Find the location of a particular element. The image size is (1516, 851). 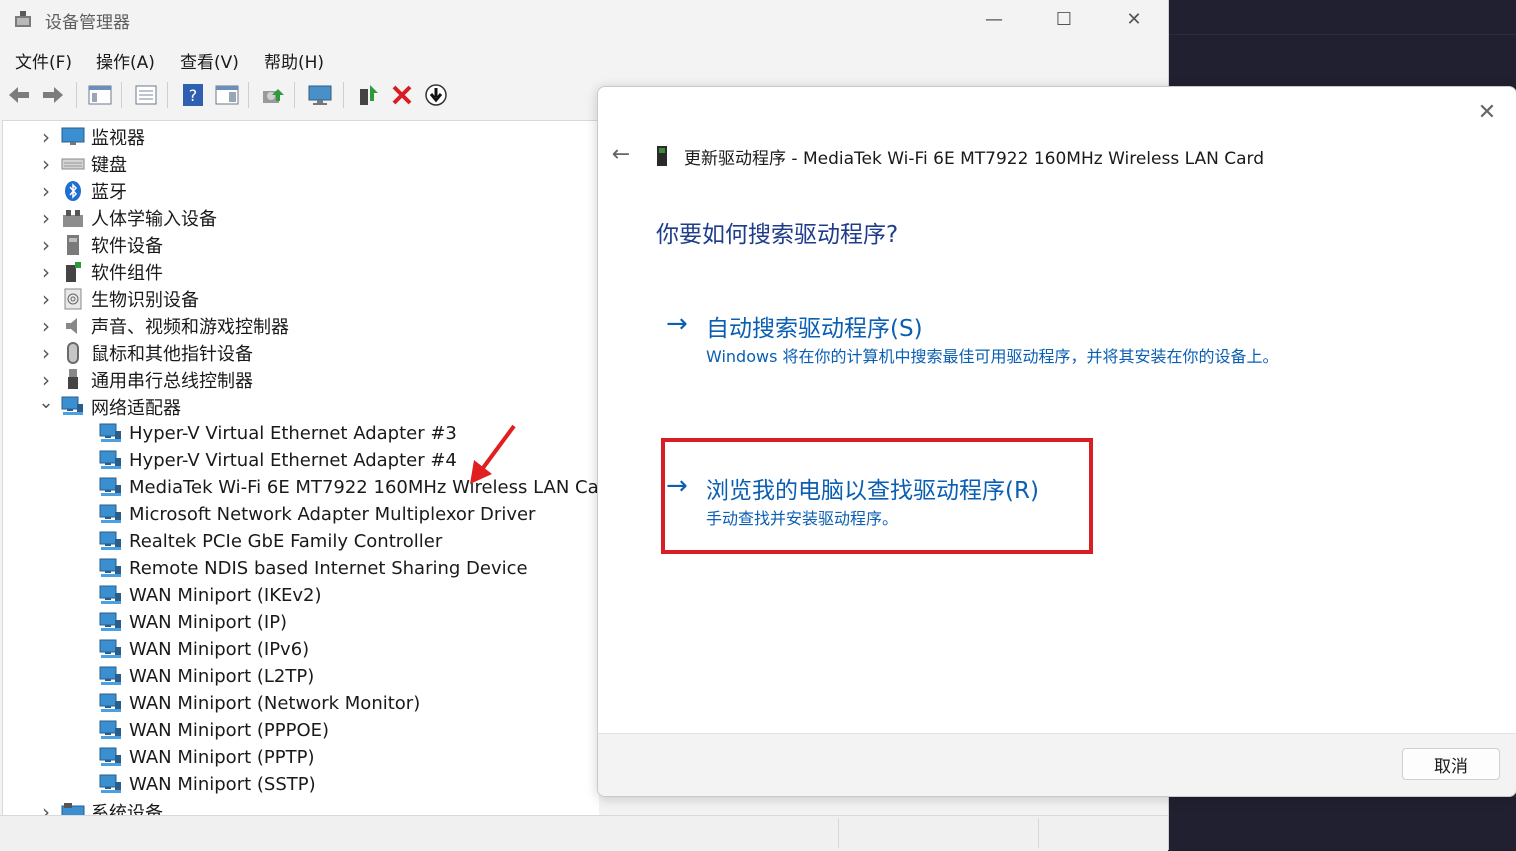

menu-action: 操作(A) is located at coordinates (125, 60).